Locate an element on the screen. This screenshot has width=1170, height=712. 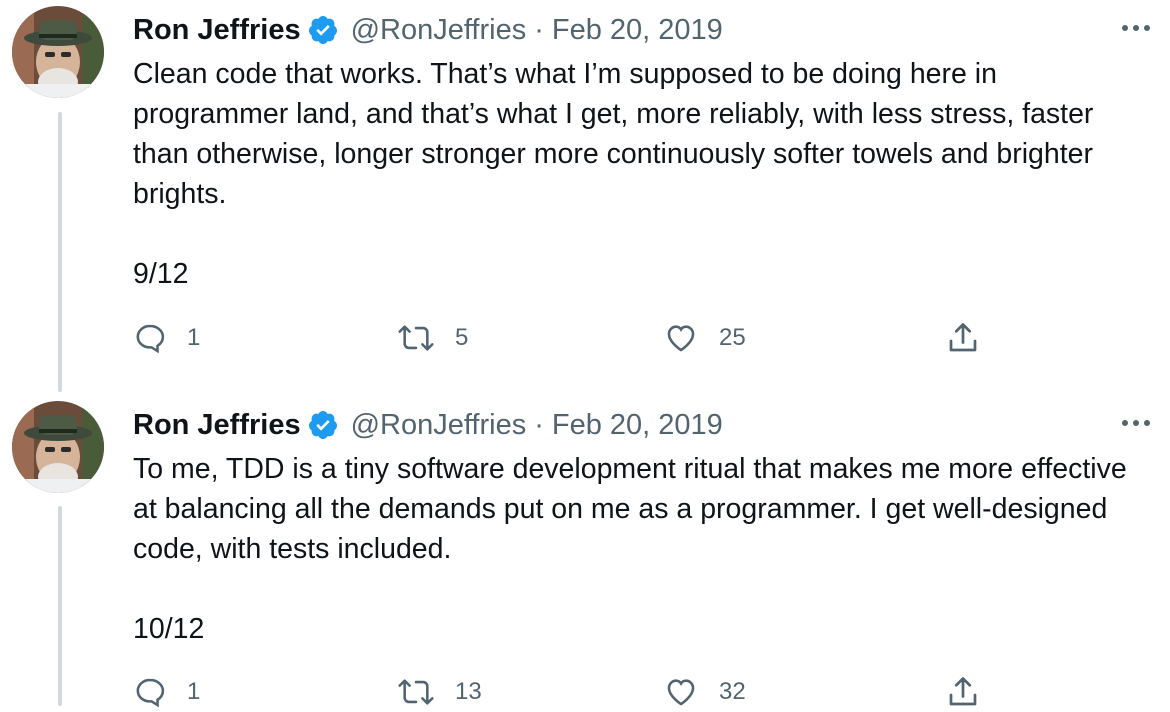
retweet-button: 5 is located at coordinates (432, 338).